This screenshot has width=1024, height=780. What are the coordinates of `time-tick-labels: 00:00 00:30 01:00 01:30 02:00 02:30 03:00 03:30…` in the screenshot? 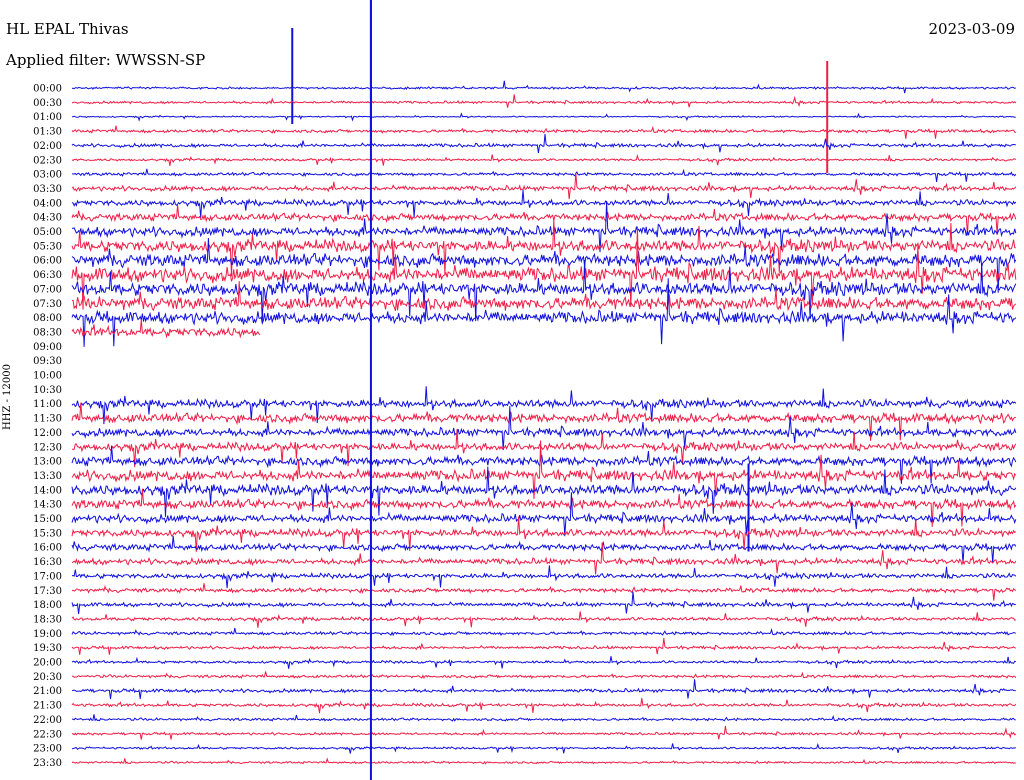 It's located at (47, 426).